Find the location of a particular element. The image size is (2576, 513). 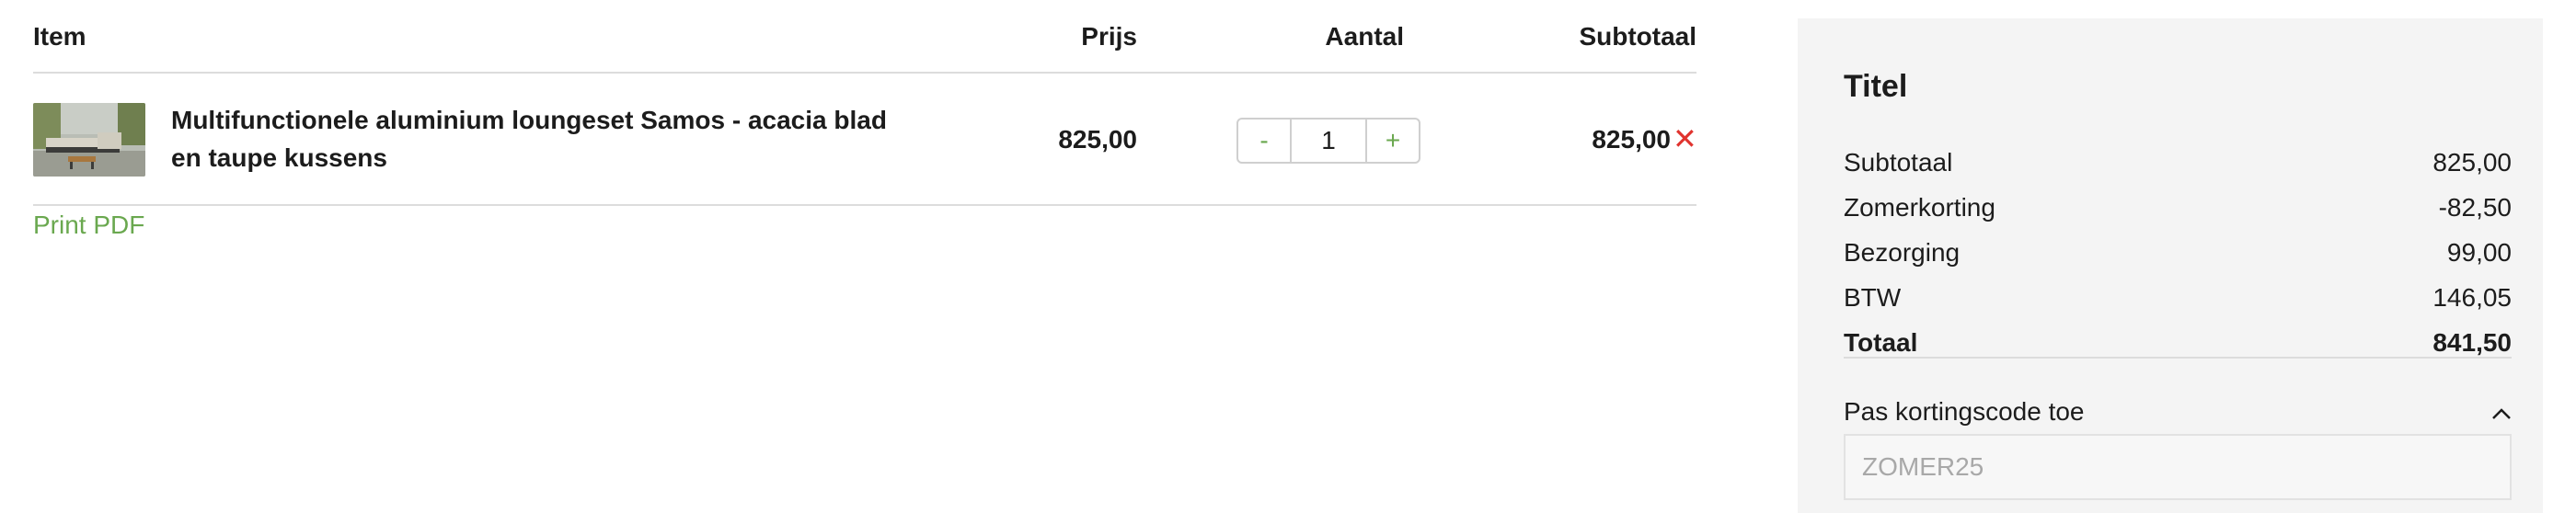

close-icon: ✕ is located at coordinates (1685, 138).